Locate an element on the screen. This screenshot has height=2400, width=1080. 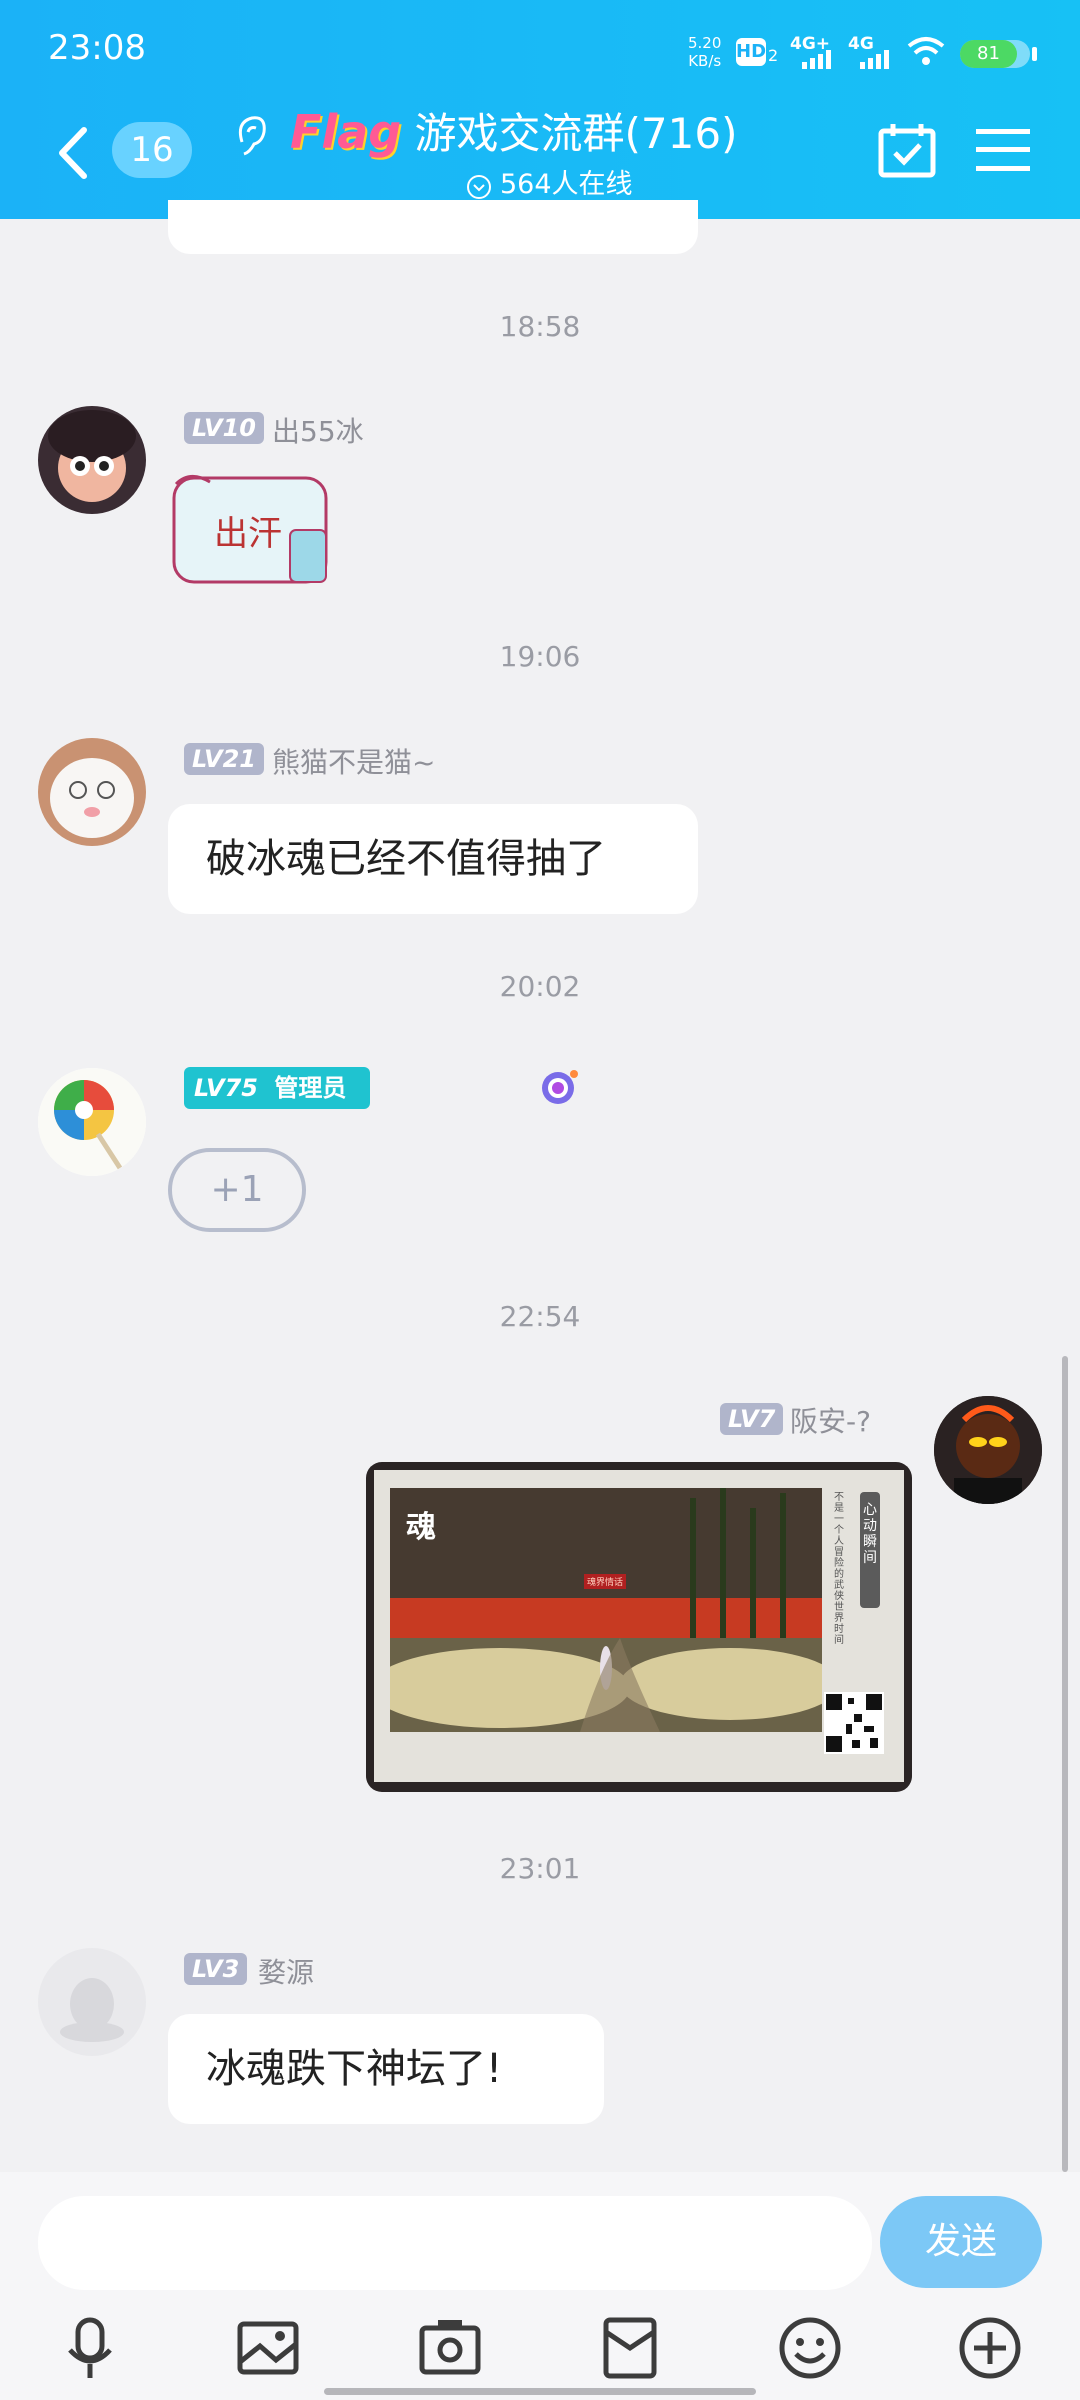
net-speed-value: 5.20 is located at coordinates (705, 43).